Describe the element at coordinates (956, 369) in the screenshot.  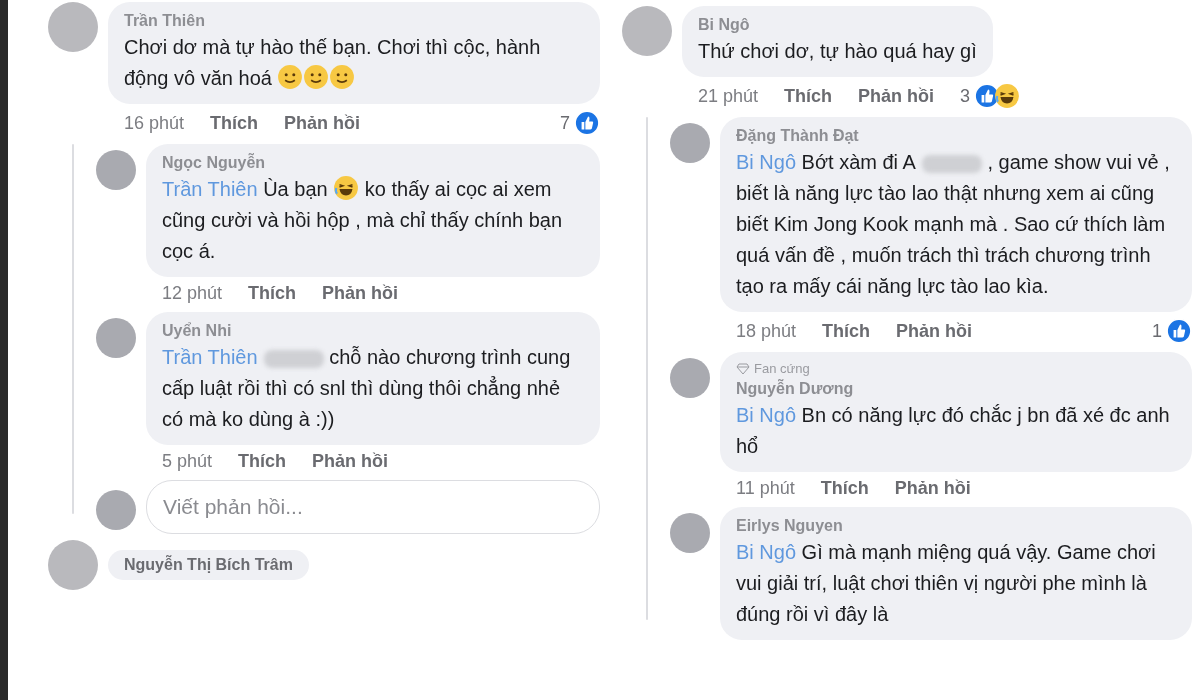
I see `fan-badge: Fan cứng` at that location.